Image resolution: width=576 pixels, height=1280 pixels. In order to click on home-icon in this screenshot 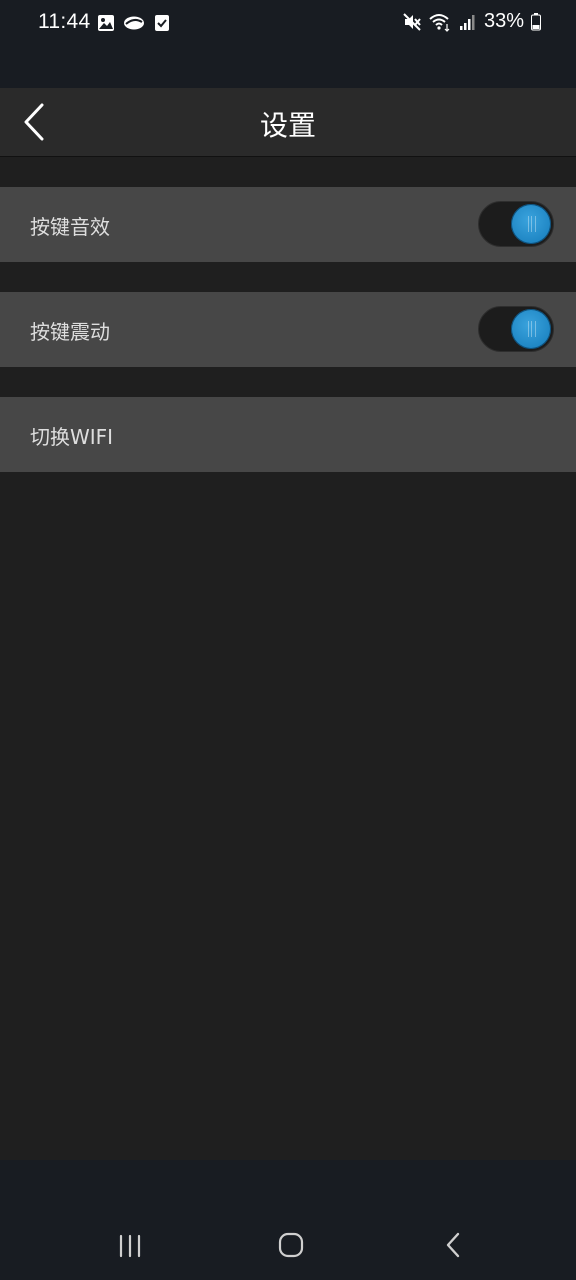, I will do `click(291, 1252)`.